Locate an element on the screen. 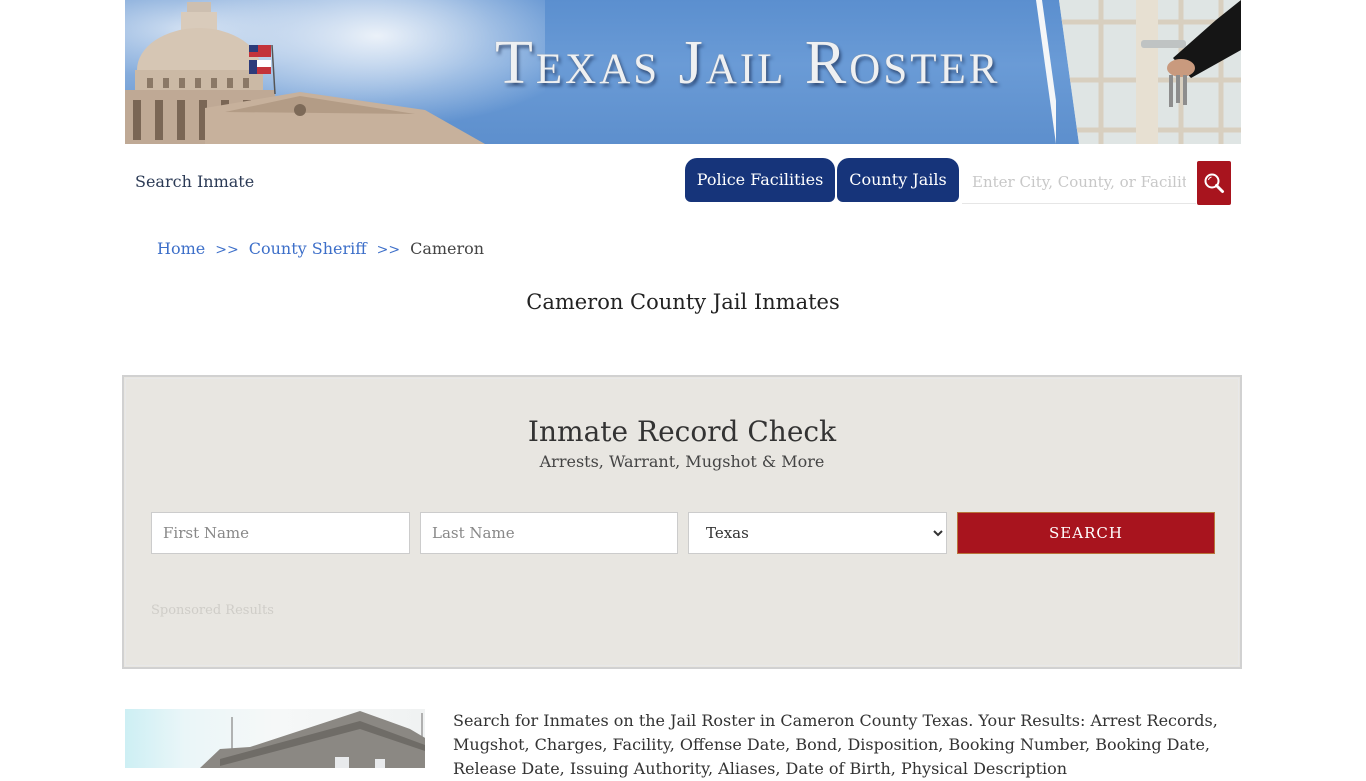  courthouse-image is located at coordinates (275, 738).